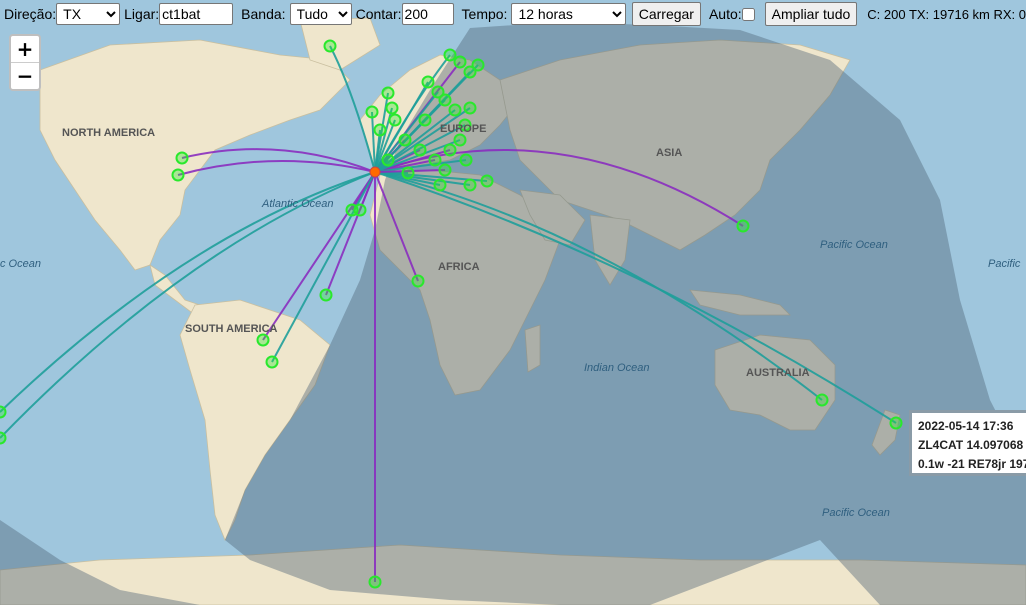 The image size is (1026, 605). What do you see at coordinates (375, 172) in the screenshot?
I see `home-station-marker` at bounding box center [375, 172].